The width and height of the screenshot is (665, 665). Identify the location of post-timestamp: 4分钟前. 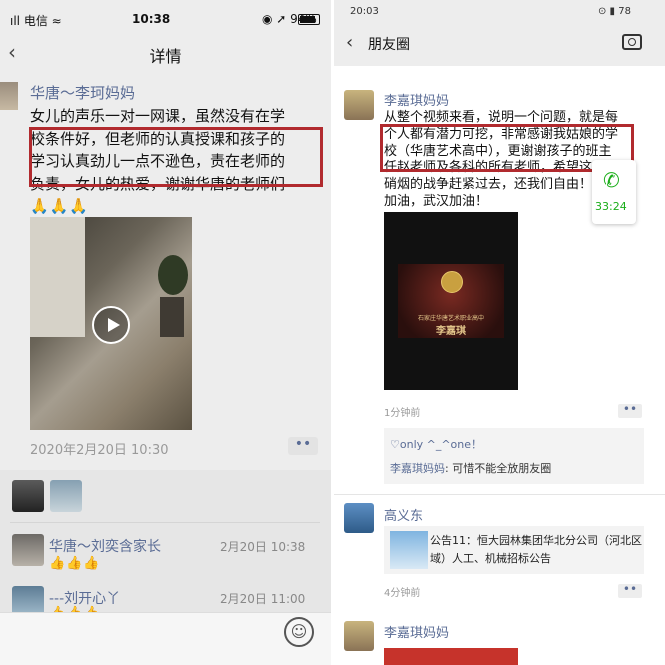
(402, 593).